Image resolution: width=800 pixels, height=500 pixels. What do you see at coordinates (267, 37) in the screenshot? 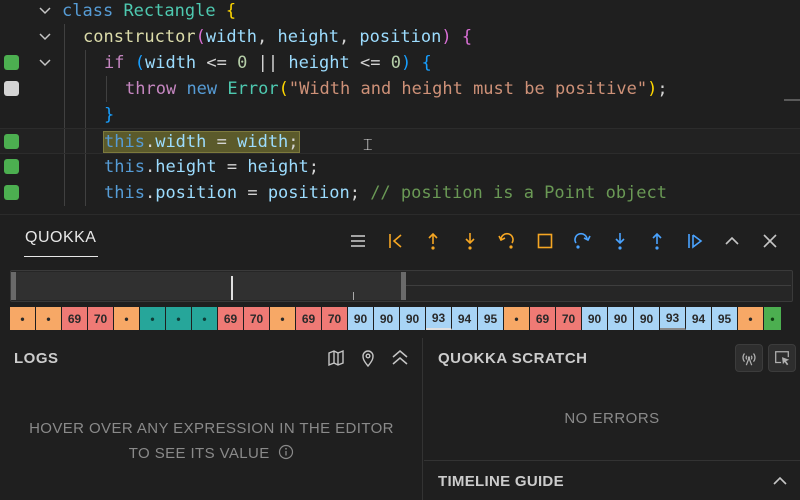
I see `code-token: ,` at bounding box center [267, 37].